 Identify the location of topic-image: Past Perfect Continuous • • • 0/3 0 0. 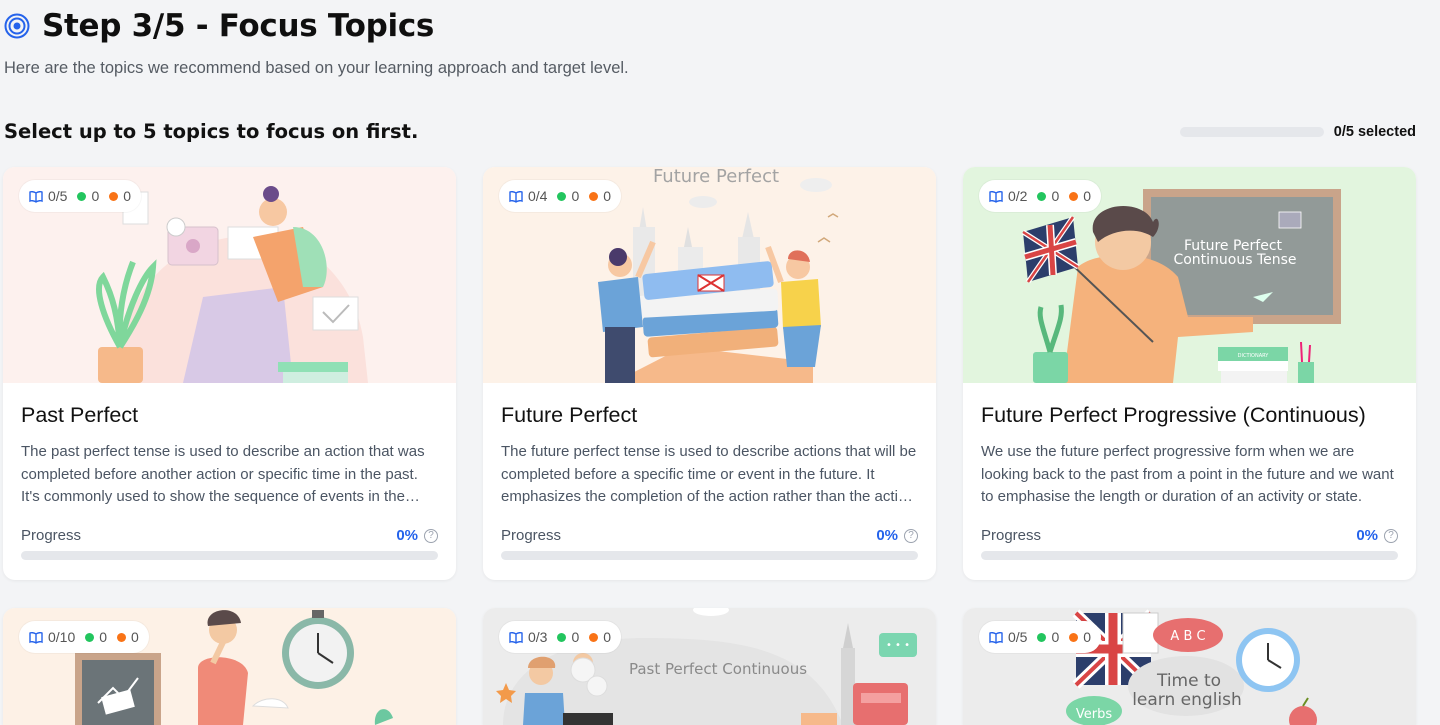
(709, 666).